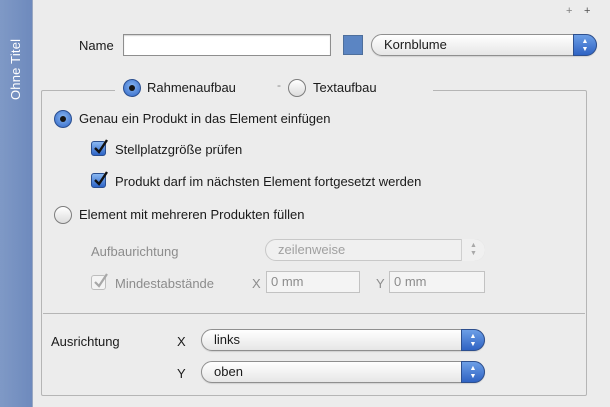  What do you see at coordinates (227, 45) in the screenshot?
I see `name-input` at bounding box center [227, 45].